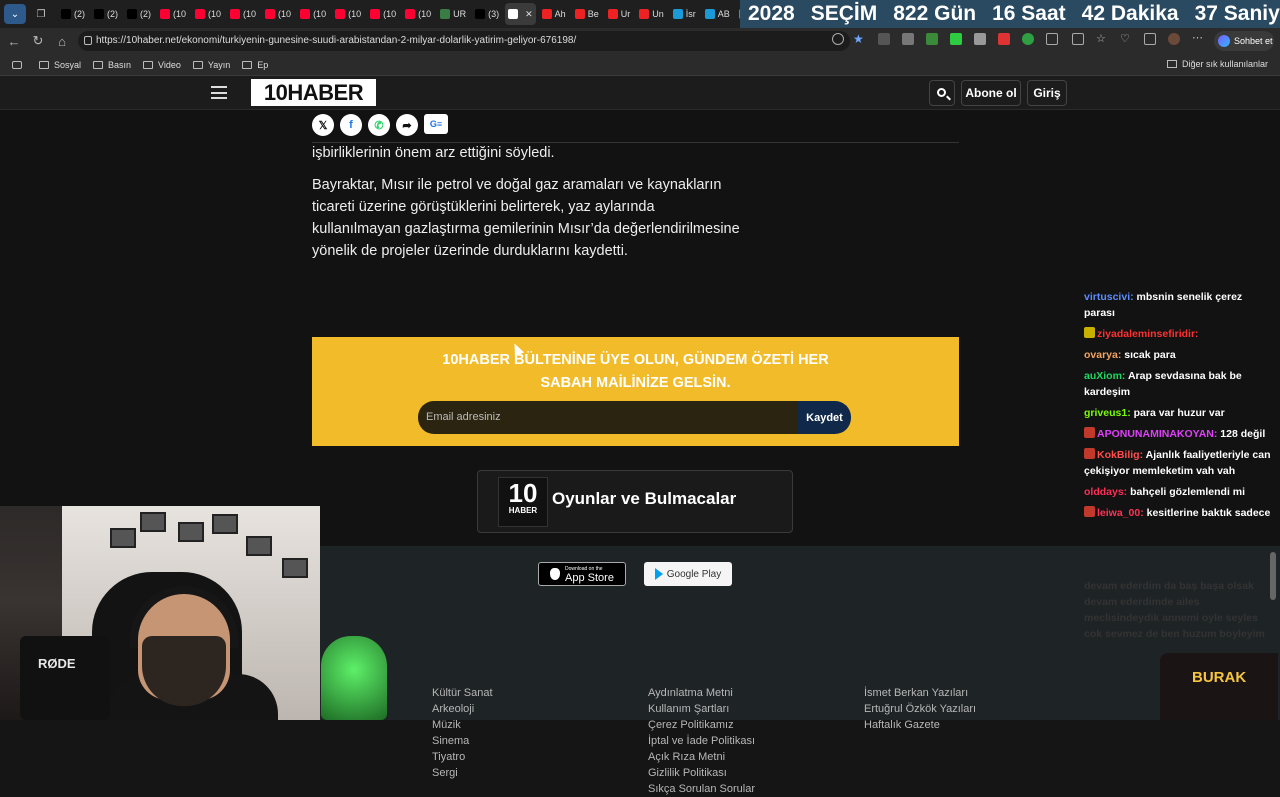  Describe the element at coordinates (1052, 39) in the screenshot. I see `extensions-puzzle-icon` at that location.